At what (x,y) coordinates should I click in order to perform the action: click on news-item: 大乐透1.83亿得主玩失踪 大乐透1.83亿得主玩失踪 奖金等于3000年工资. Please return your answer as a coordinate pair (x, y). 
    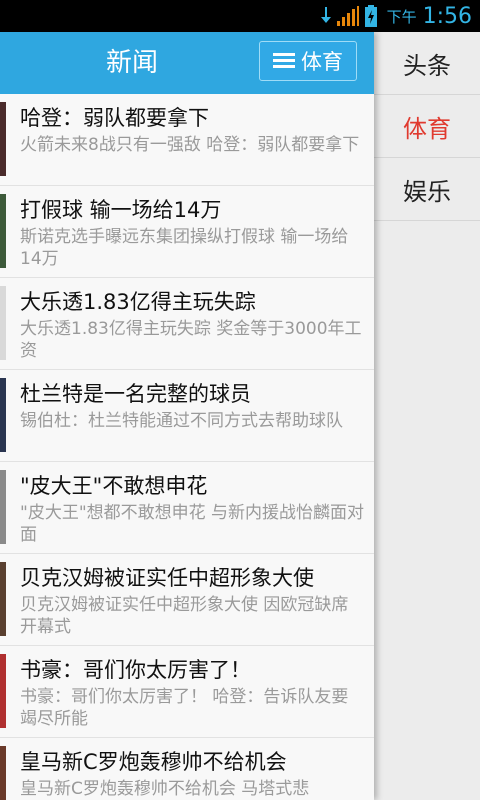
    Looking at the image, I should click on (187, 324).